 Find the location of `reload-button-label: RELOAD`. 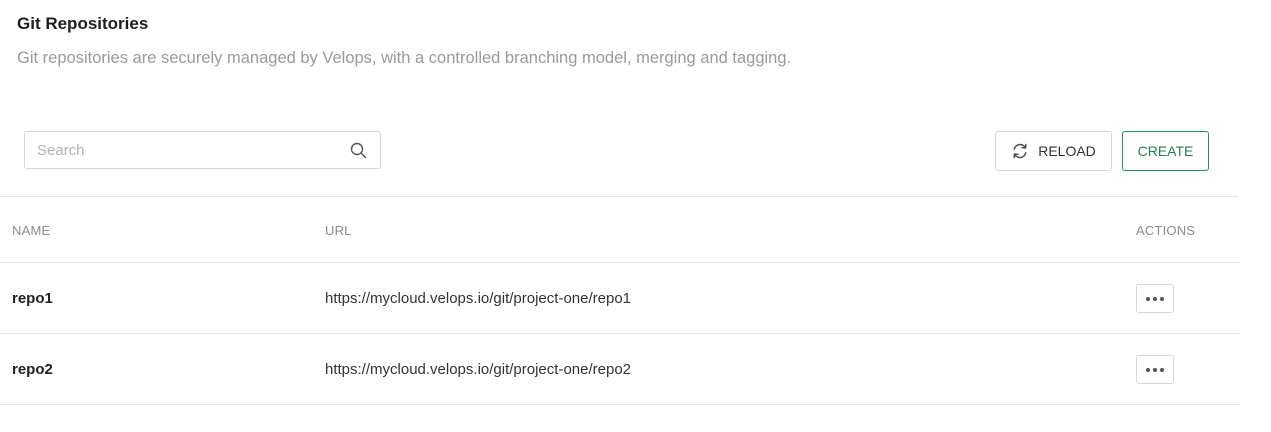

reload-button-label: RELOAD is located at coordinates (1067, 151).